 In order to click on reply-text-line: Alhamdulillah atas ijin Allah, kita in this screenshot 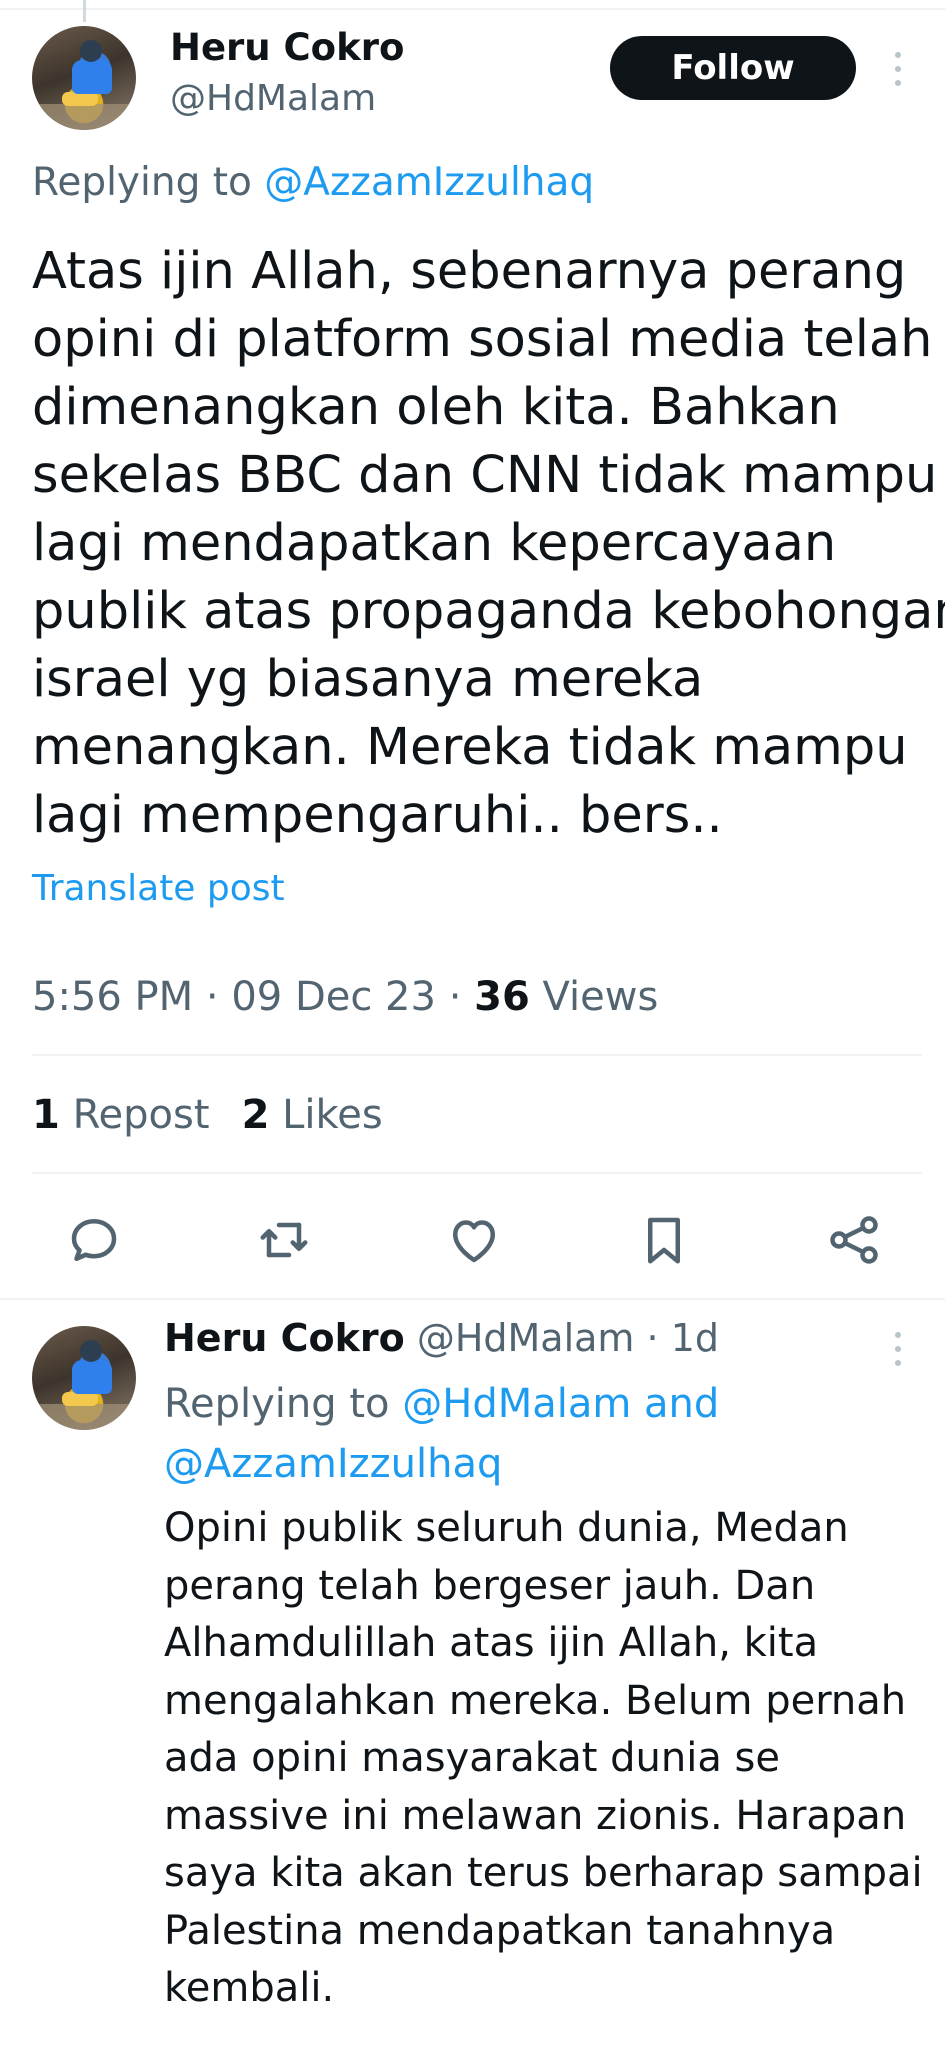, I will do `click(491, 1643)`.